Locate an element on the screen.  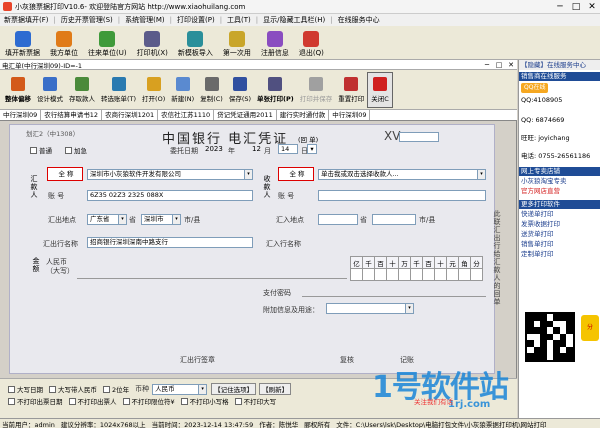
doc-tool-label: 整体偏移 is located at coordinates (18, 98).